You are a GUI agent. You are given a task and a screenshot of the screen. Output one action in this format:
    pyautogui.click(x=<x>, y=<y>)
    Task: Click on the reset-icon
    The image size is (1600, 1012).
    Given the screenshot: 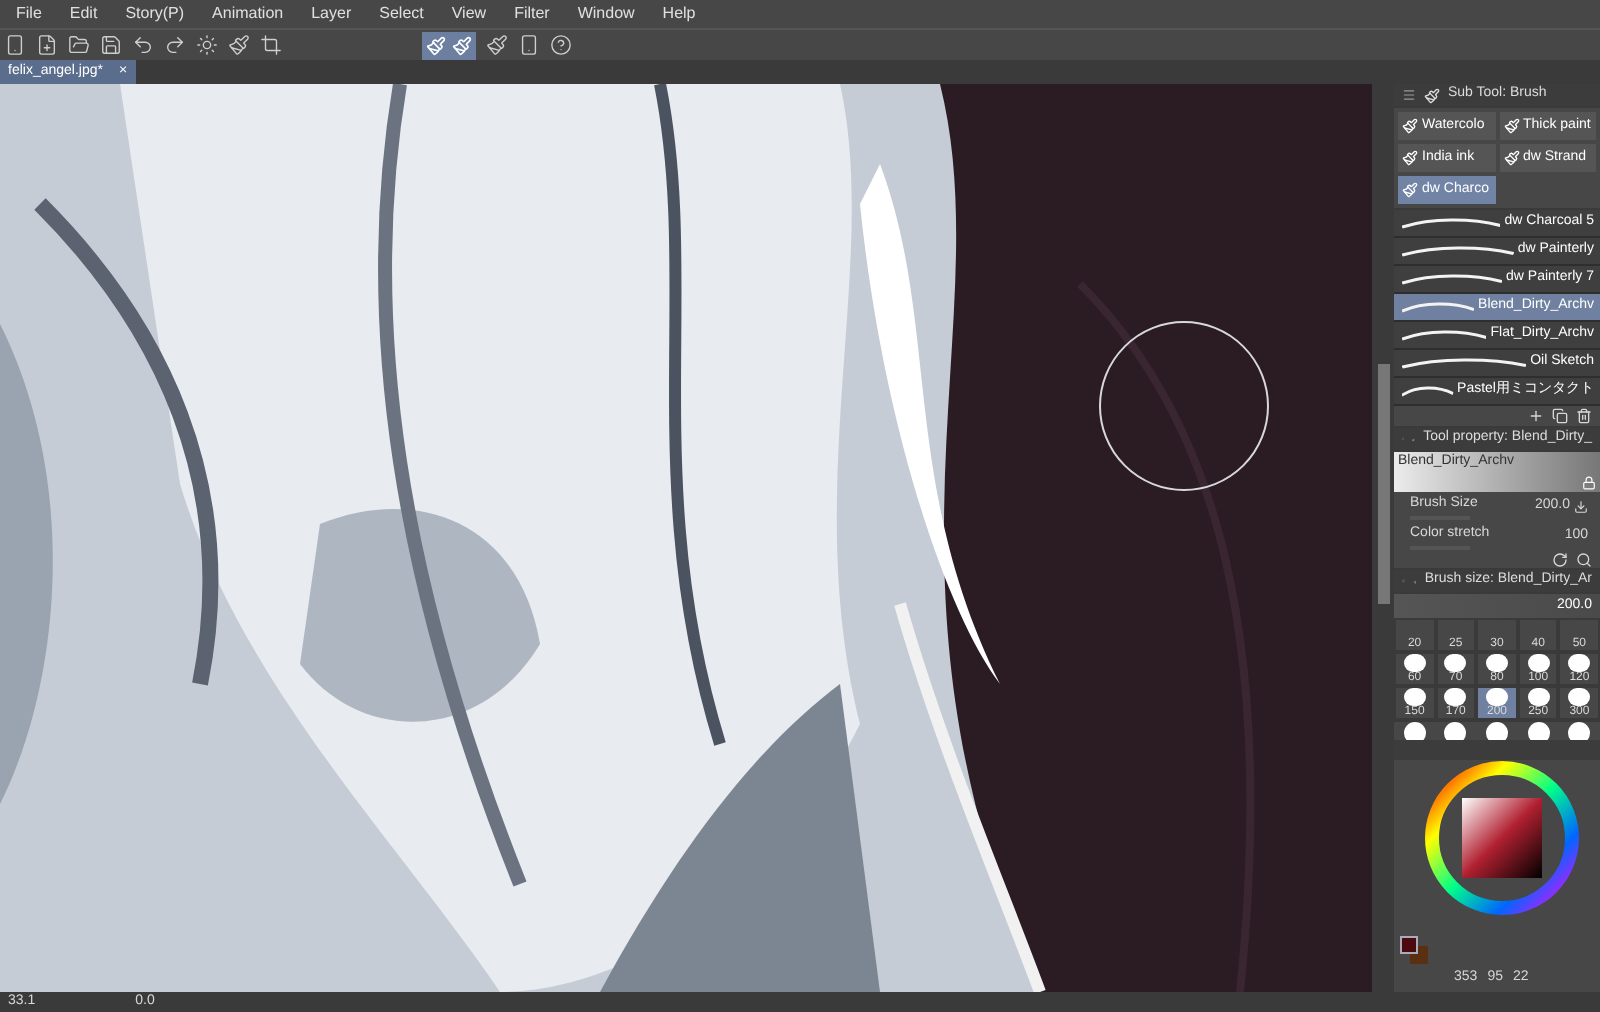 What is the action you would take?
    pyautogui.click(x=1560, y=560)
    